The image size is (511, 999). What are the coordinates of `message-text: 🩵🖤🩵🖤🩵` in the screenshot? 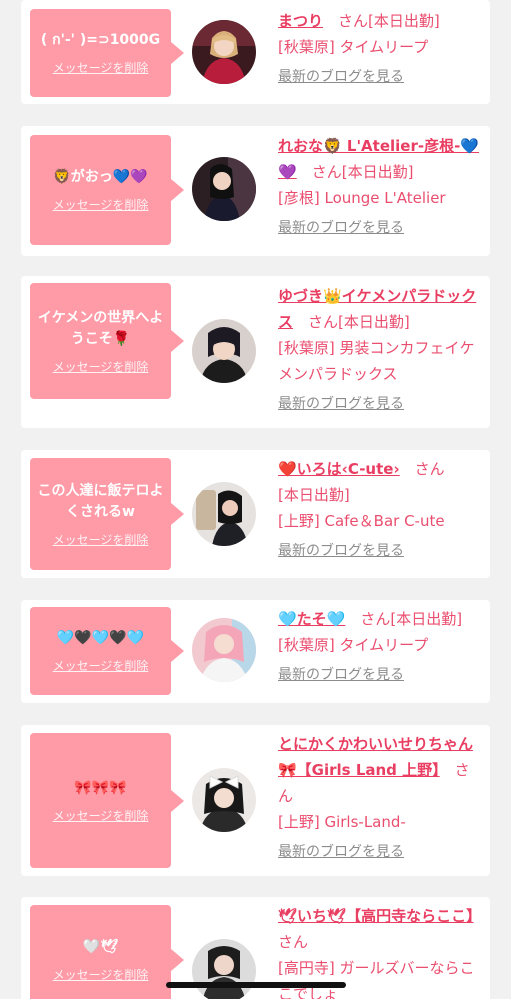 It's located at (100, 638).